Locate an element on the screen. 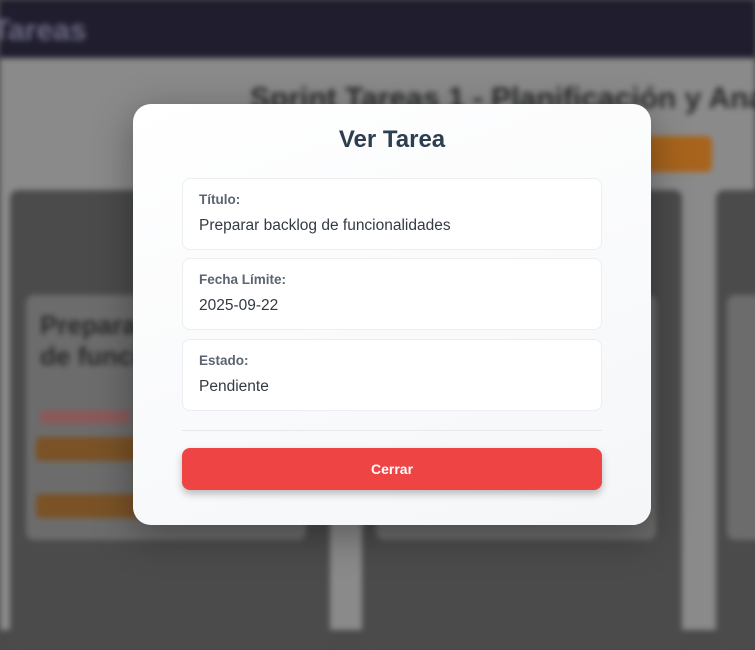  modal-title: Ver Tarea is located at coordinates (392, 139).